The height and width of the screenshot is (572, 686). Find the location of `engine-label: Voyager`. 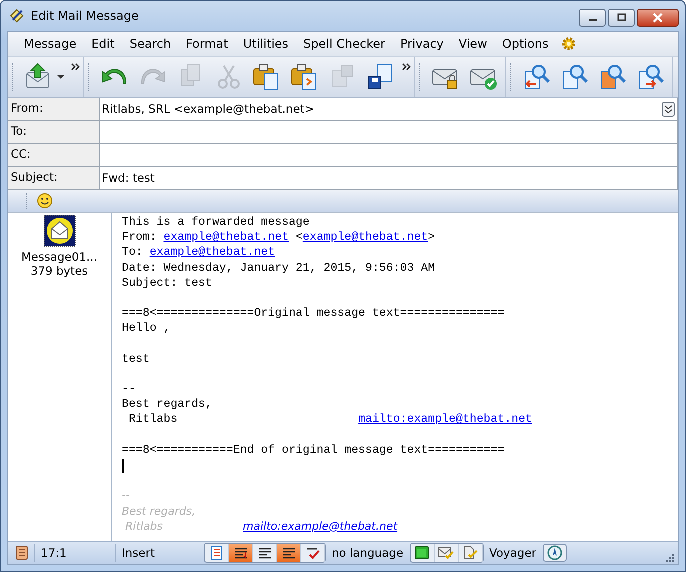

engine-label: Voyager is located at coordinates (513, 553).